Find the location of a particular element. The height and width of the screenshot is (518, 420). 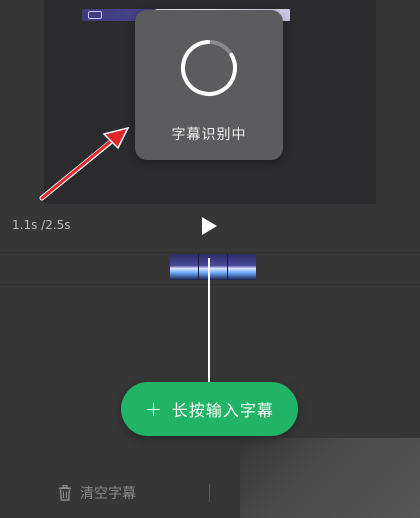

video-clip-track is located at coordinates (213, 267).